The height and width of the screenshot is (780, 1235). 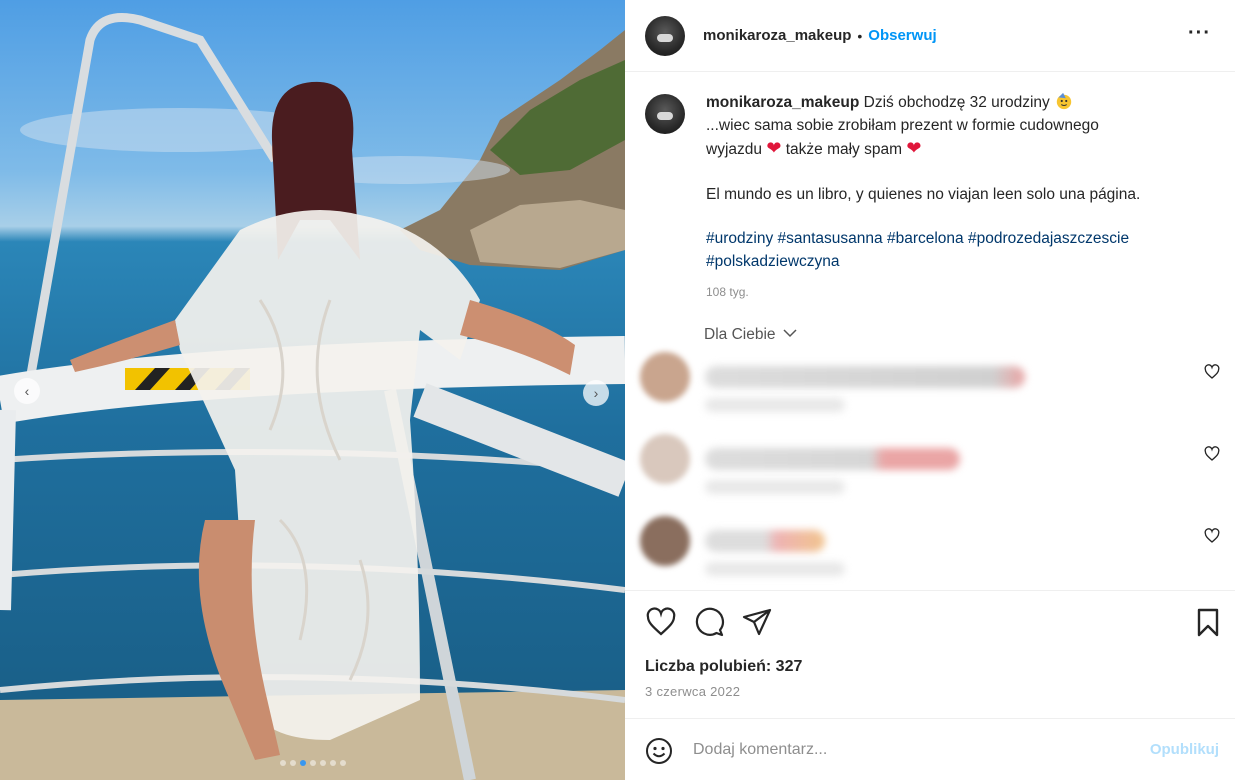 I want to click on like-heart-icon, so click(x=661, y=622).